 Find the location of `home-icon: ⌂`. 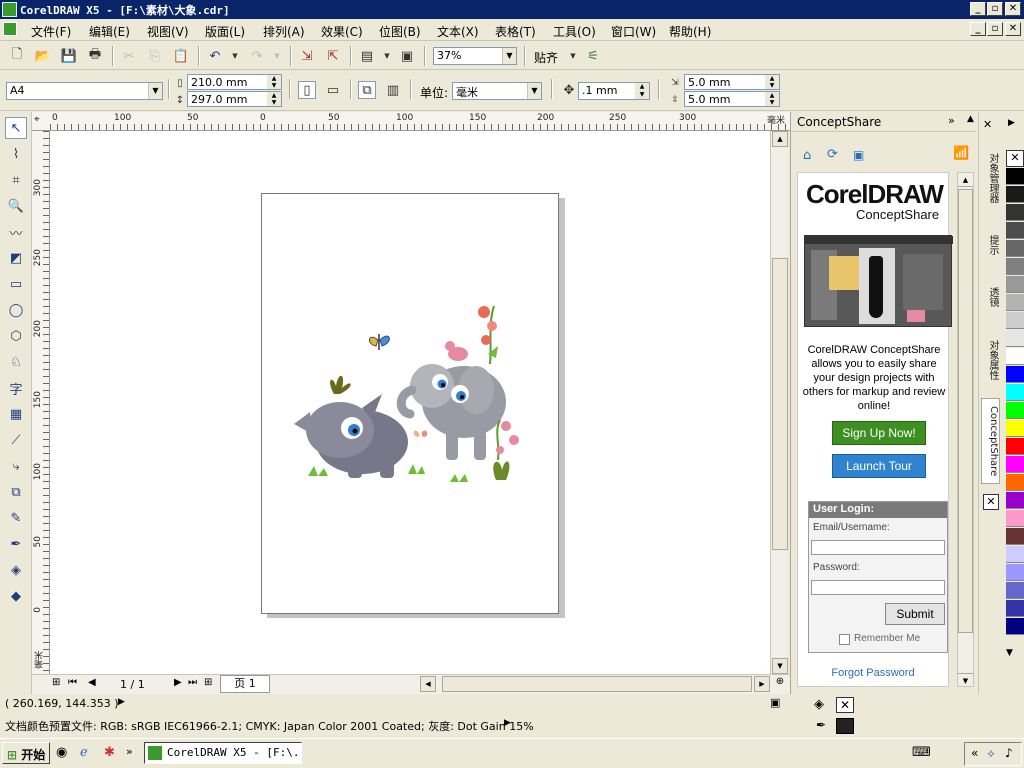

home-icon: ⌂ is located at coordinates (807, 155).